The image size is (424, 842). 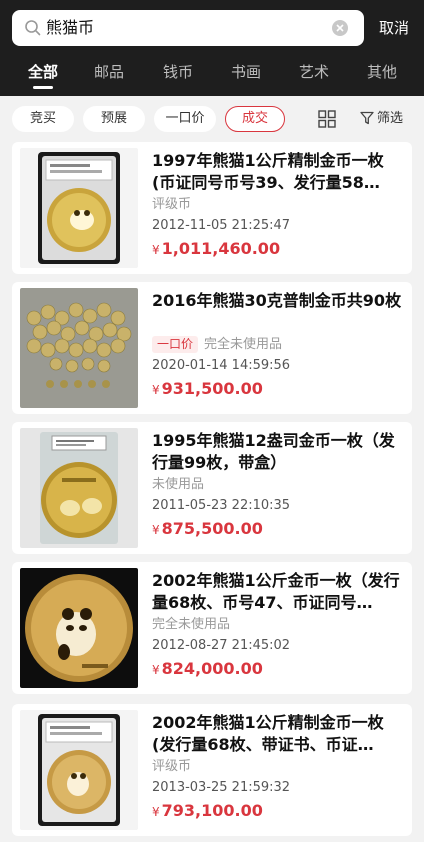 I want to click on filter-chip-bidding: 竞买, so click(x=43, y=119).